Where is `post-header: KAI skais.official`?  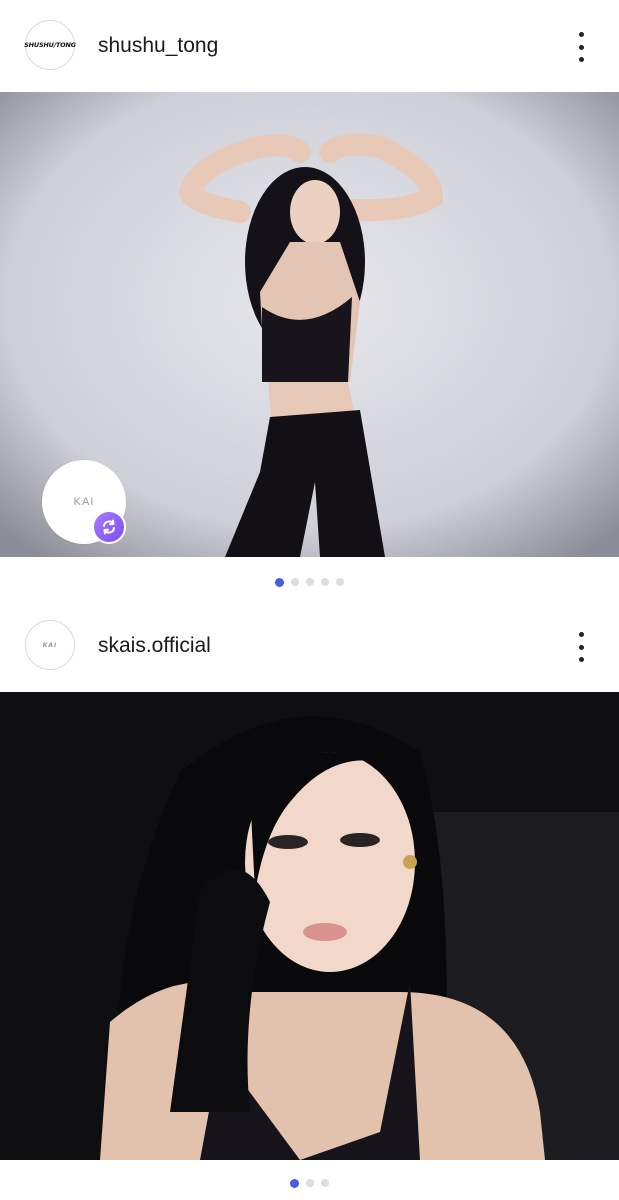 post-header: KAI skais.official is located at coordinates (309, 646).